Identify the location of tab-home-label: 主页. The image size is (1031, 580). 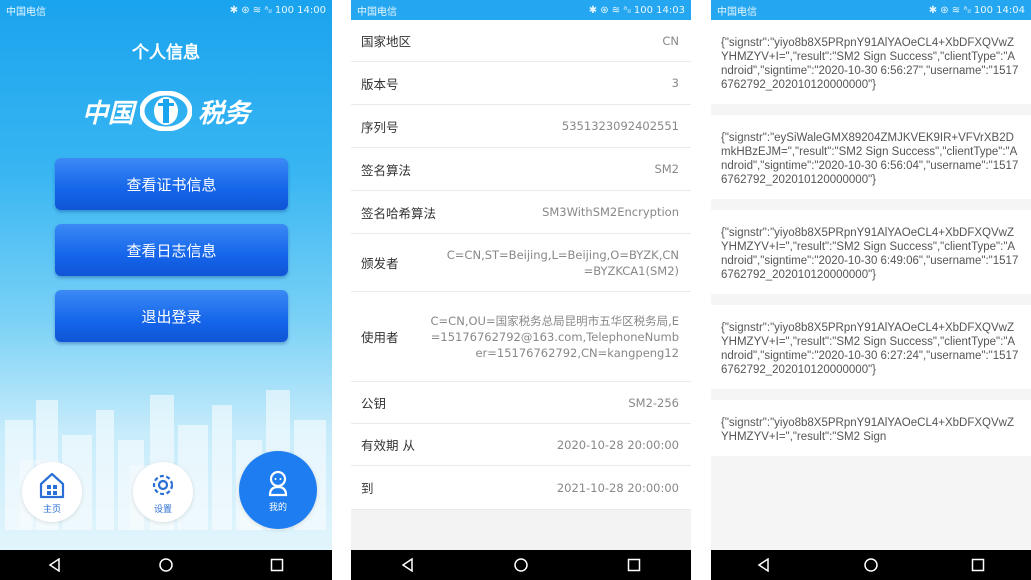
(51, 509).